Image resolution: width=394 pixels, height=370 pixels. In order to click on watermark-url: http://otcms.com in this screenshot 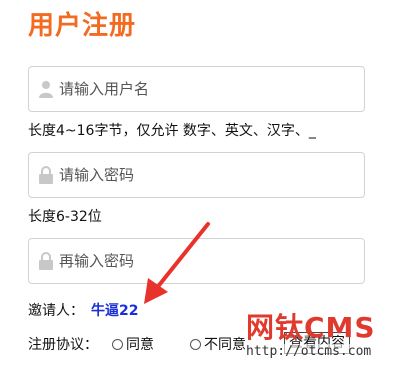, I will do `click(309, 351)`.